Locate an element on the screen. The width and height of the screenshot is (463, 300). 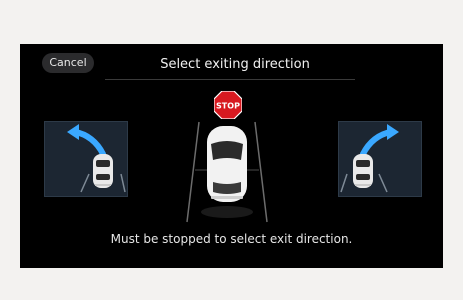
exit-right-option is located at coordinates (380, 159).